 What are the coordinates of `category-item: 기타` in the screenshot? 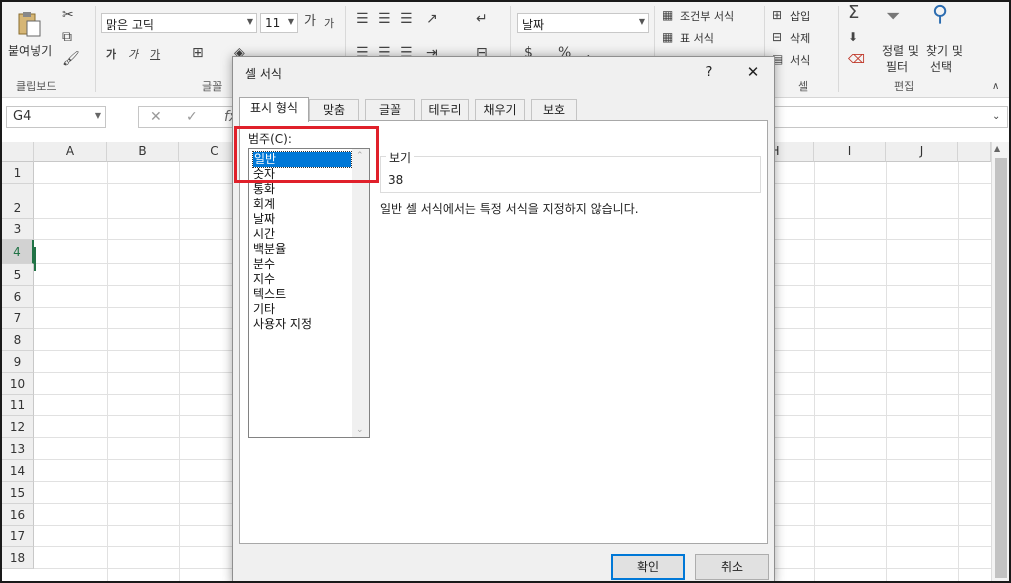 It's located at (264, 309).